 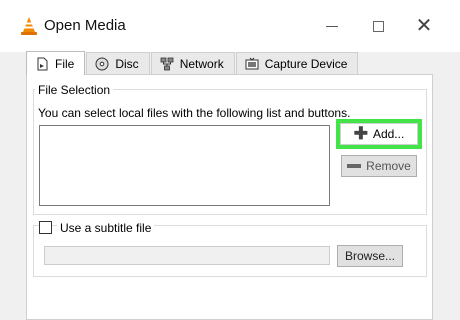 I want to click on close-button: ✕, so click(x=424, y=26).